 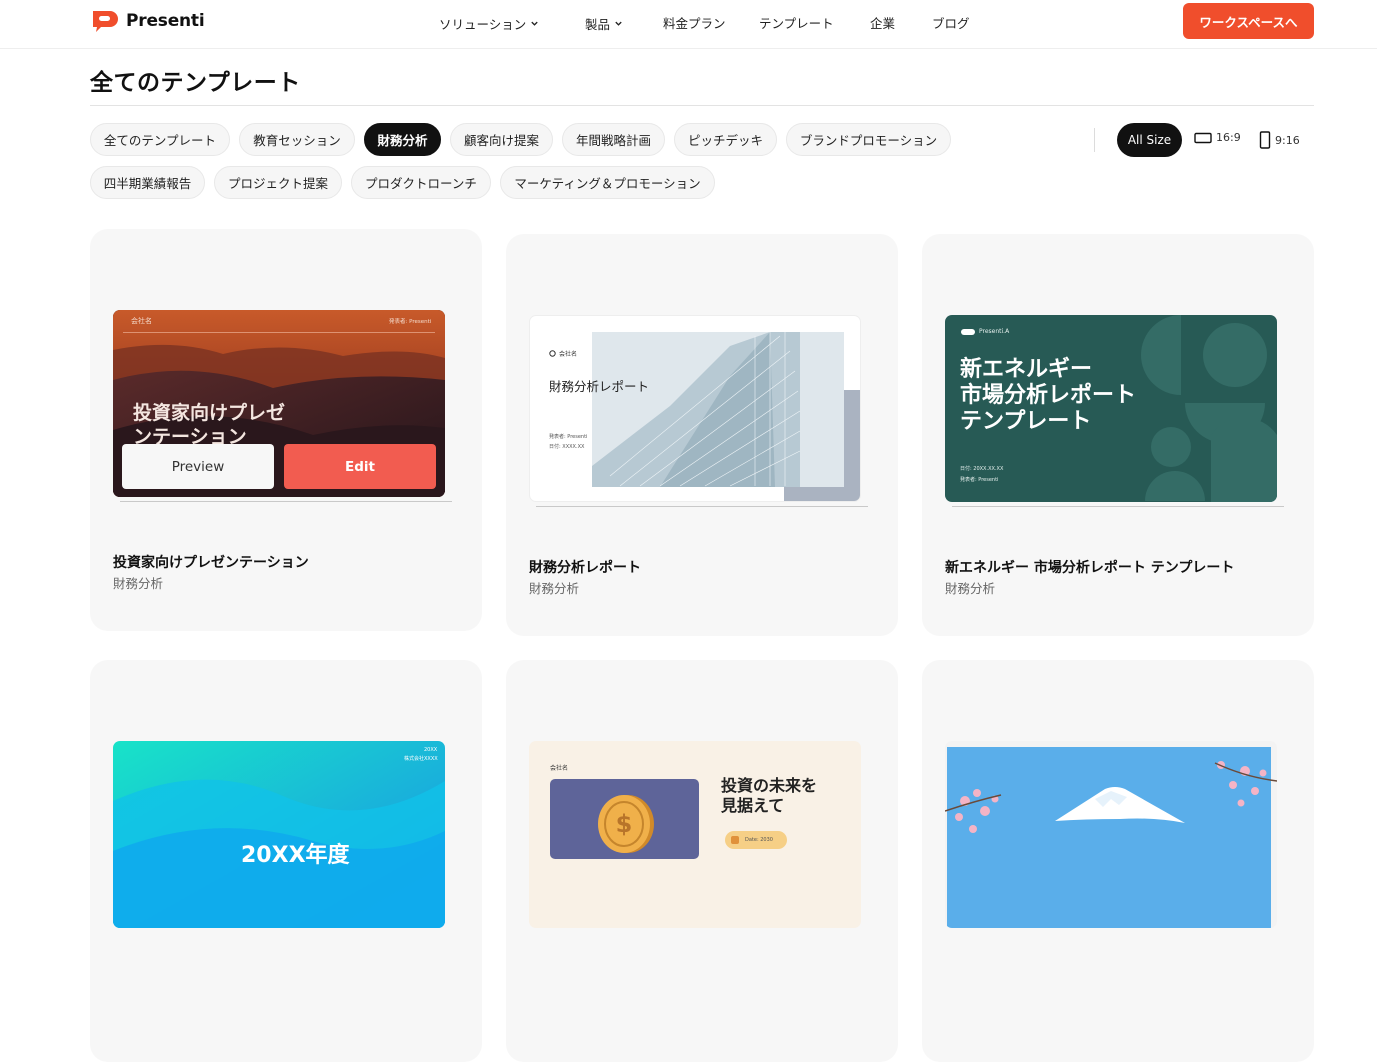 What do you see at coordinates (725, 139) in the screenshot?
I see `filter-pitch-deck: ピッチデッキ` at bounding box center [725, 139].